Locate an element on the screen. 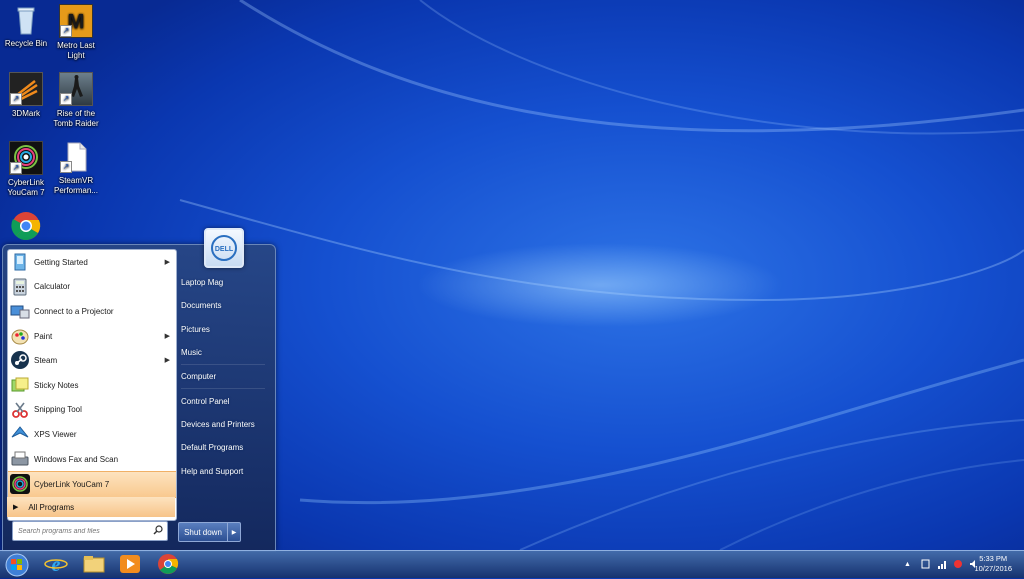 This screenshot has height=579, width=1024. program-label: CyberLink YouCam 7 is located at coordinates (72, 485).